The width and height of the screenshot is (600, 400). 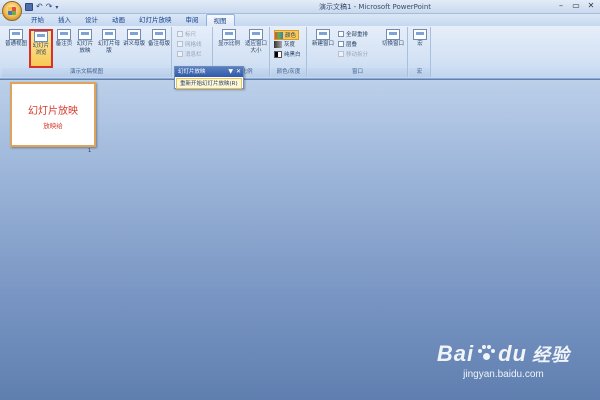 I want to click on grayscale-label: 灰度, so click(x=290, y=45).